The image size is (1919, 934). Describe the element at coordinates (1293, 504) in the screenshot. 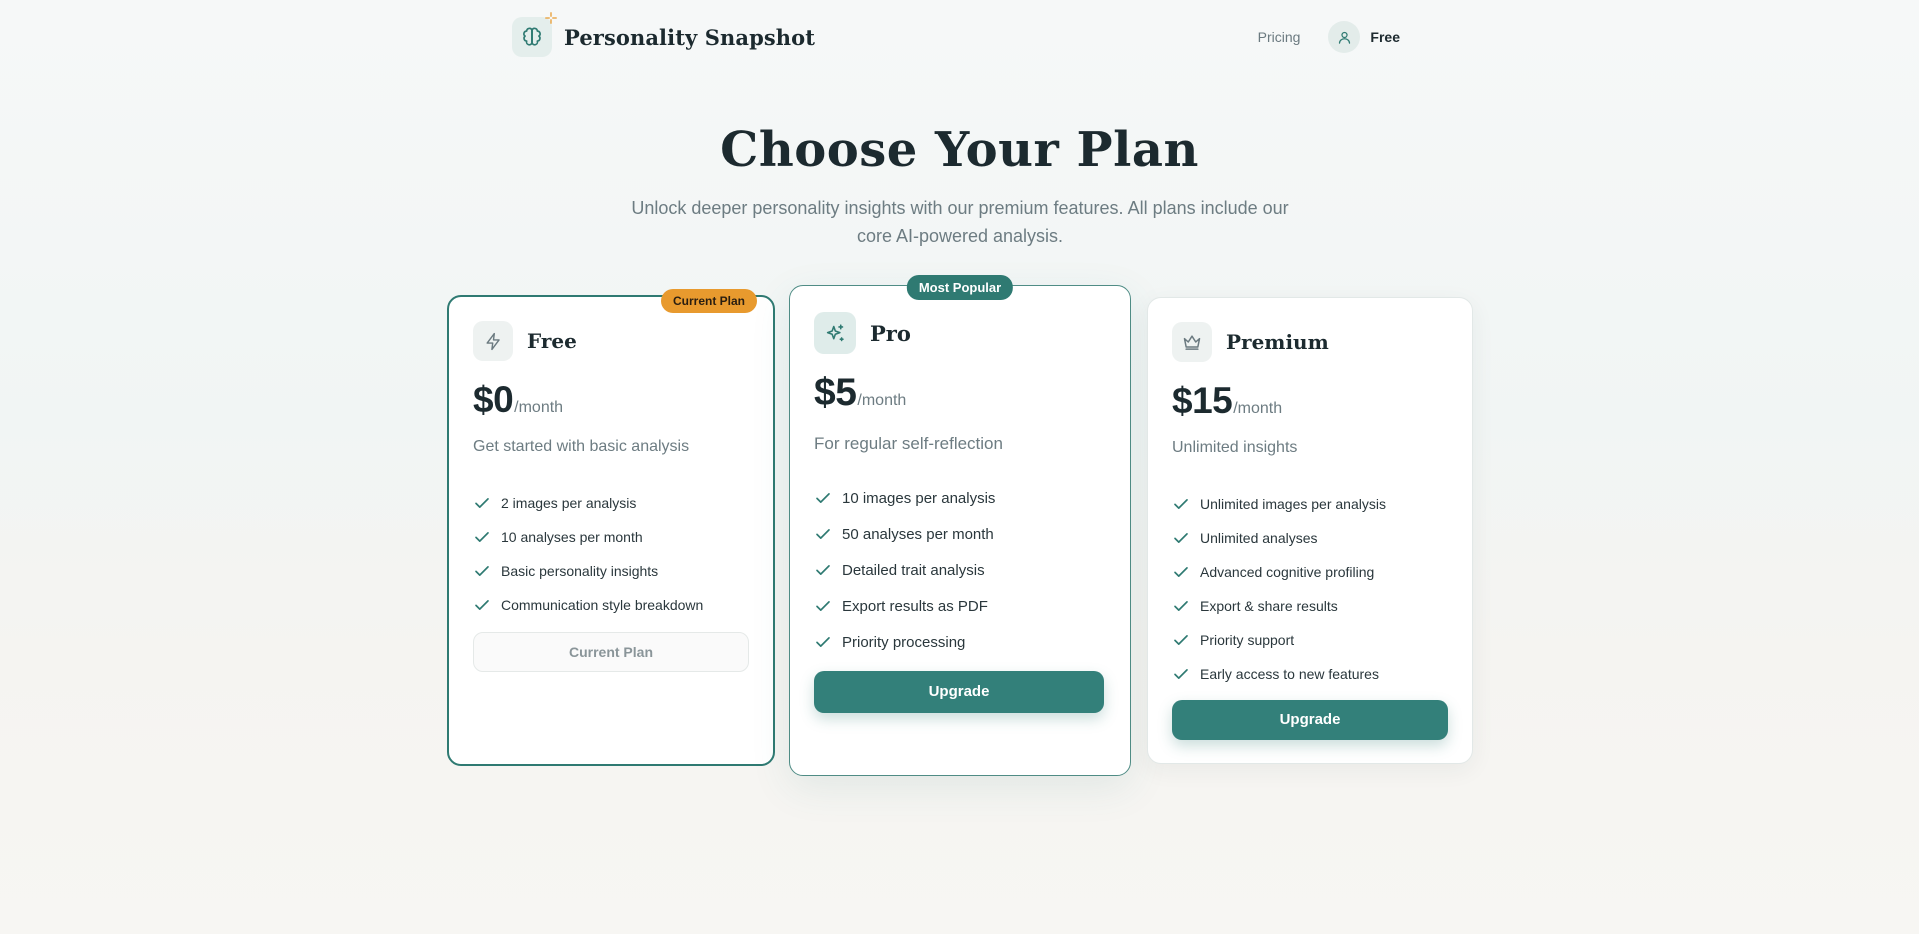

I see `feature-label: Unlimited images per analysis` at that location.